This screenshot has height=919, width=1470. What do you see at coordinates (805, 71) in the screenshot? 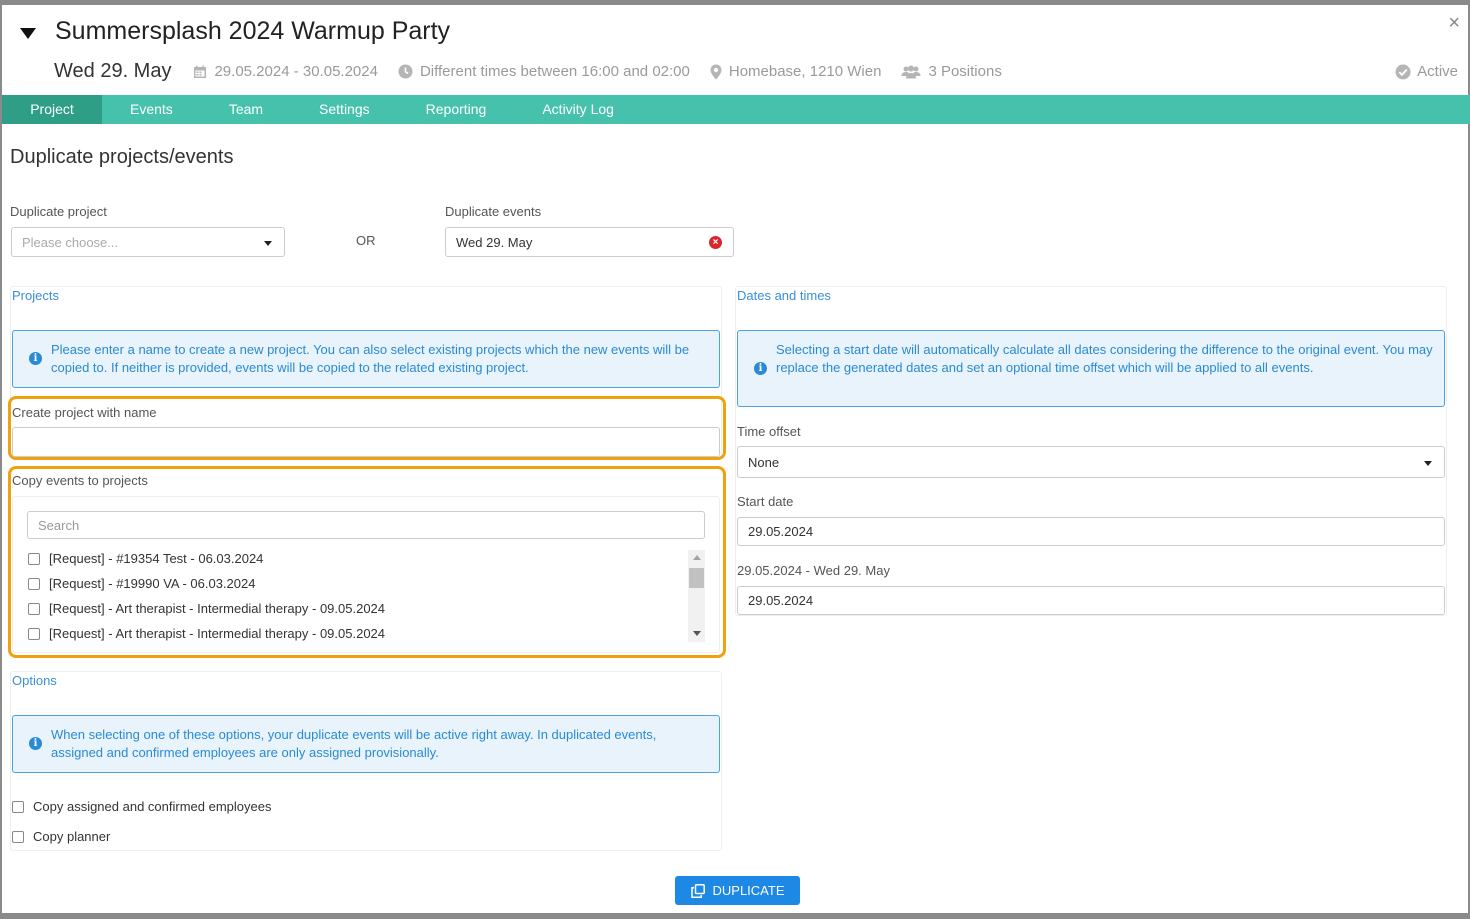
I see `event-location-text: Homebase, 1210 Wien` at bounding box center [805, 71].